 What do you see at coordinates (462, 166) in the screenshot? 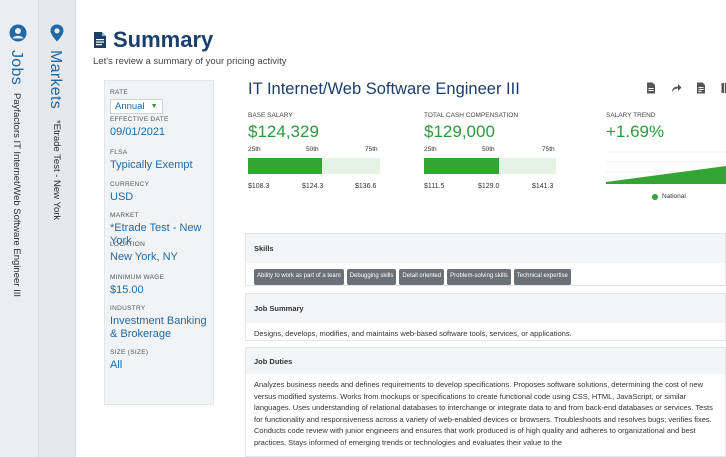
I see `total-cash-range-fill` at bounding box center [462, 166].